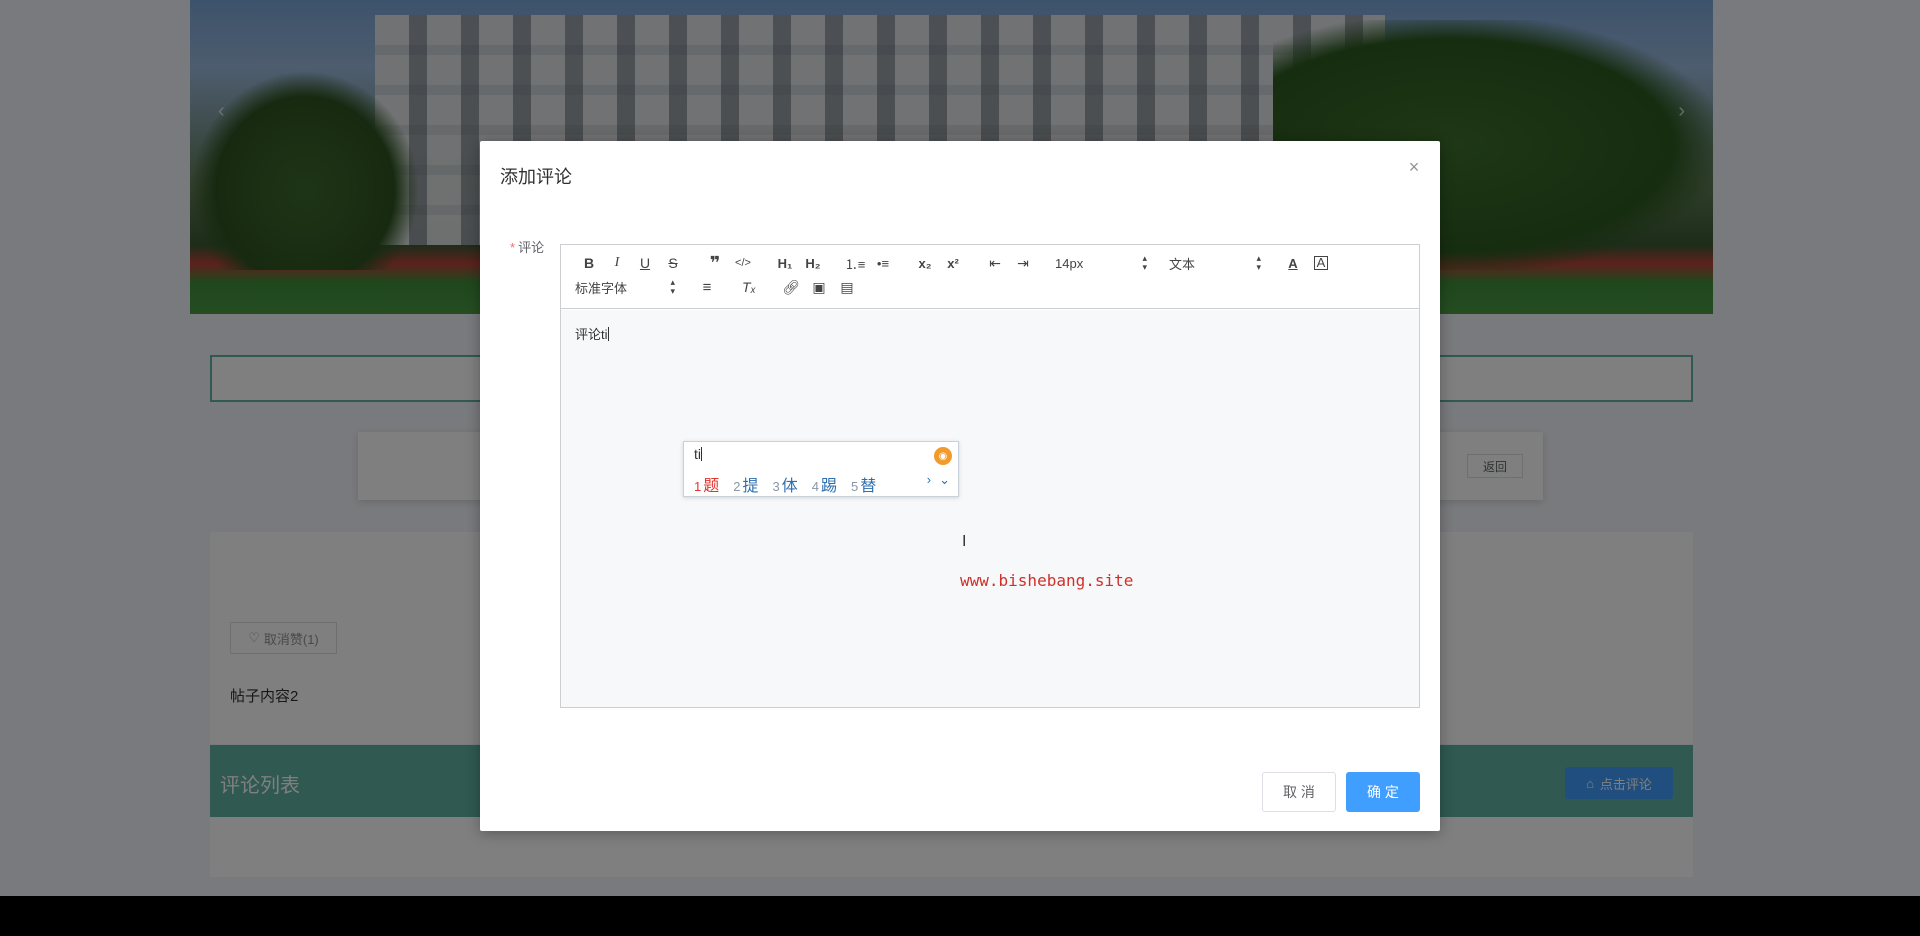 The image size is (1920, 936). I want to click on font-family-select: 标准字体 ▴ ▾, so click(627, 287).